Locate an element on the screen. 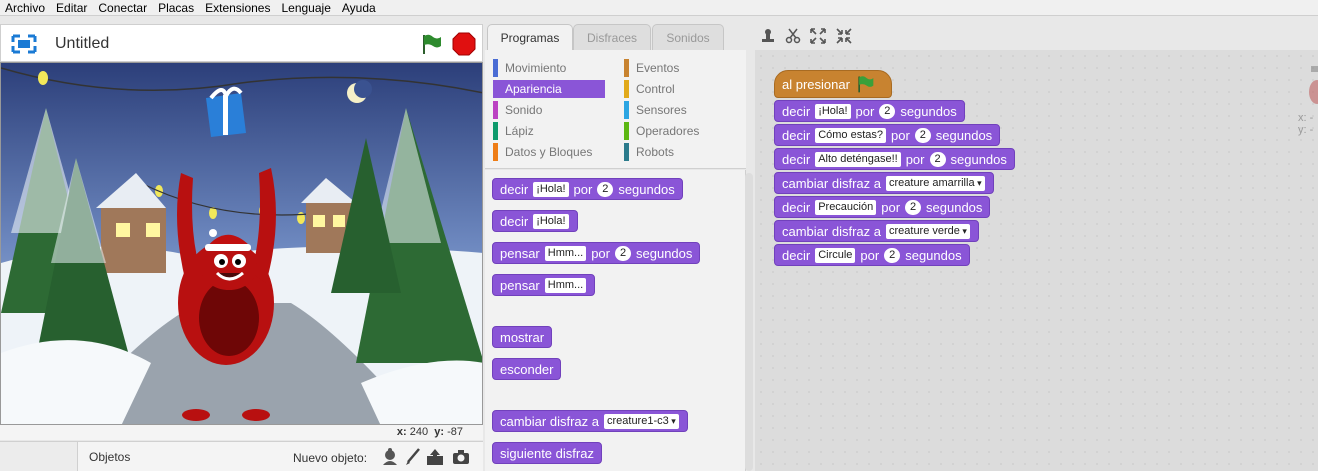 The height and width of the screenshot is (471, 1318). palette-block-show: mostrar is located at coordinates (522, 337).